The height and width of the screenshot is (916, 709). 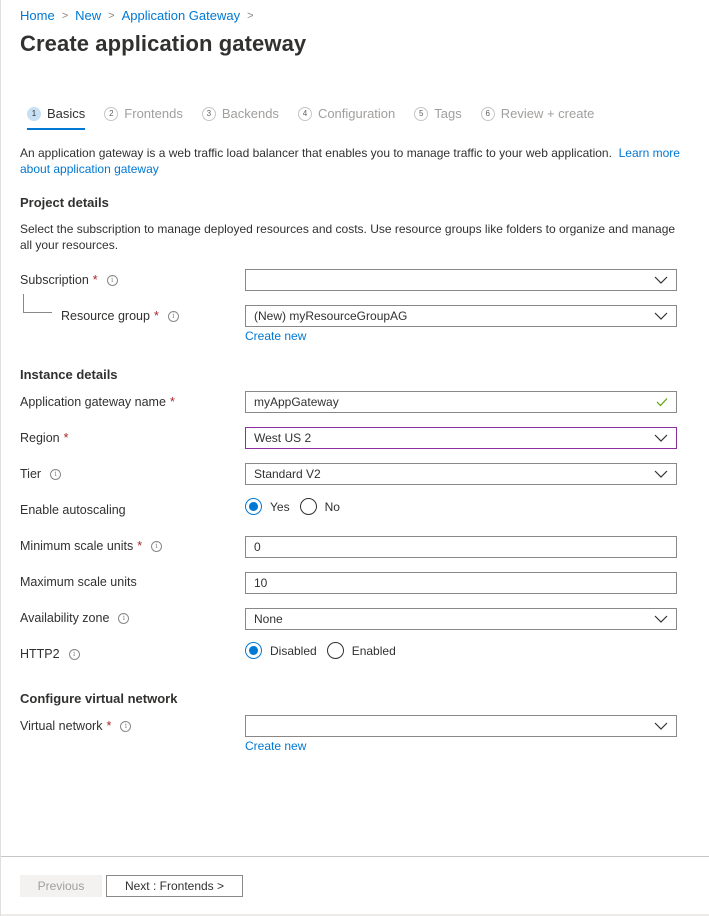 I want to click on max-scale-units-label: Maximum scale units, so click(x=78, y=582).